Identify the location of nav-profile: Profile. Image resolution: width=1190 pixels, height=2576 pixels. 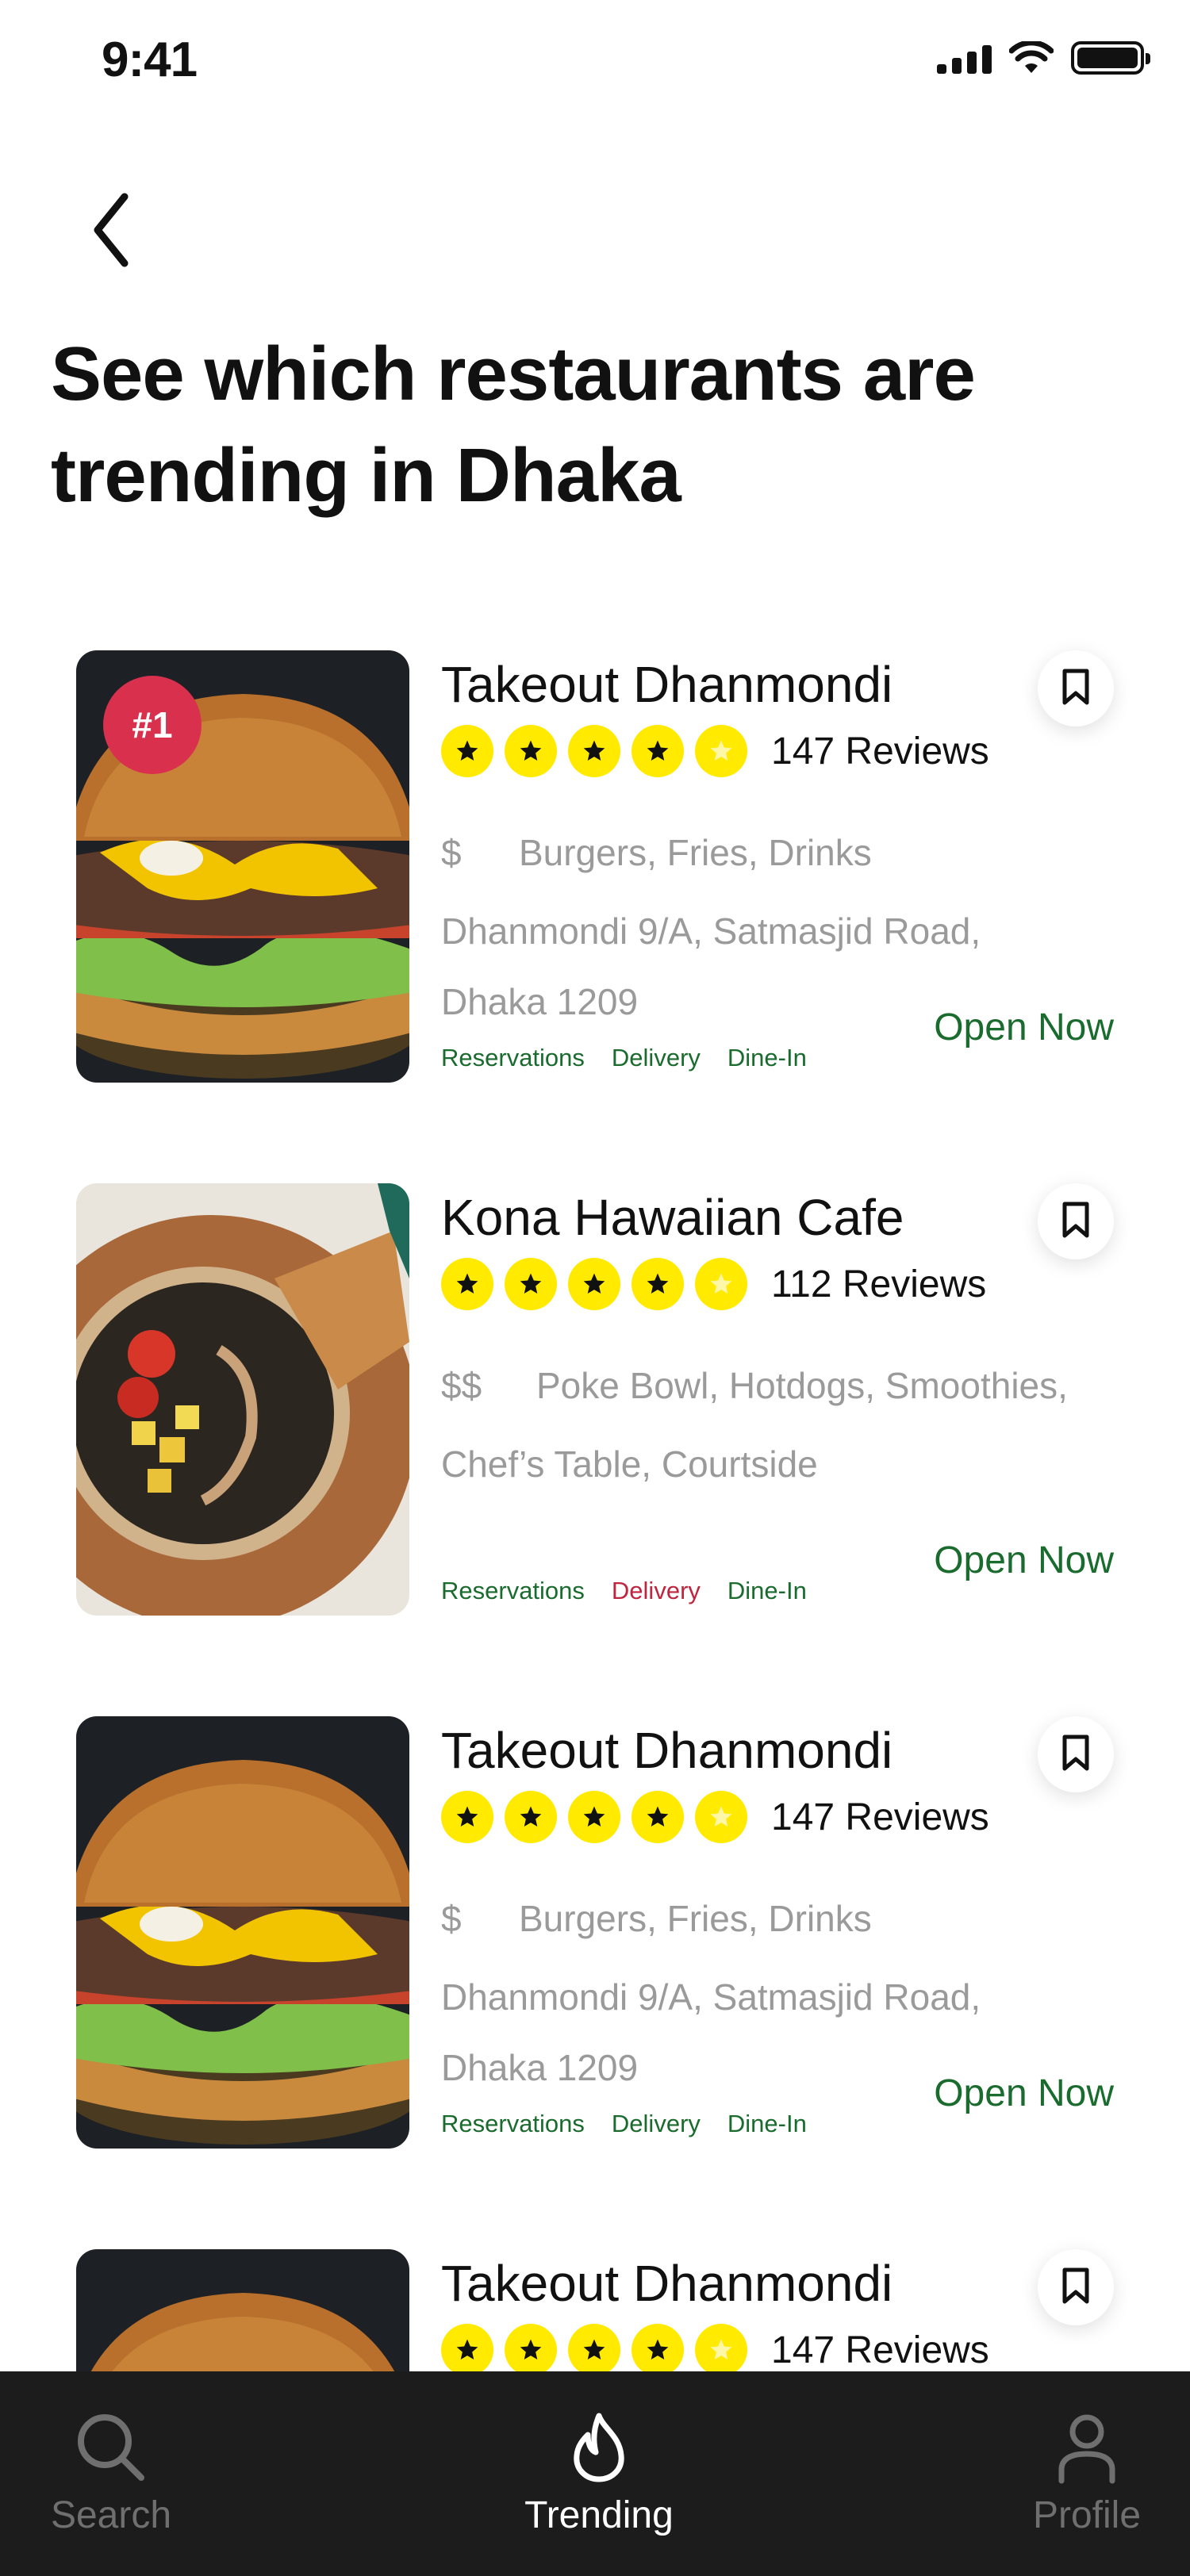
(1086, 2474).